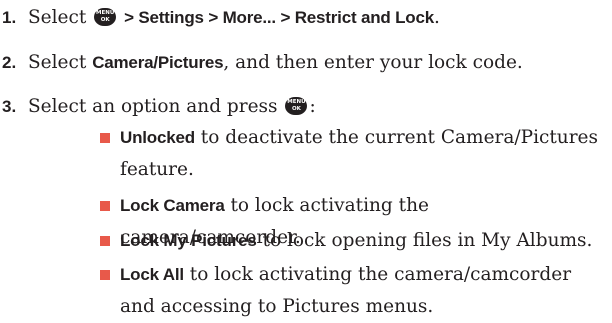 This screenshot has height=323, width=612. Describe the element at coordinates (312, 106) in the screenshot. I see `step-end: :` at that location.